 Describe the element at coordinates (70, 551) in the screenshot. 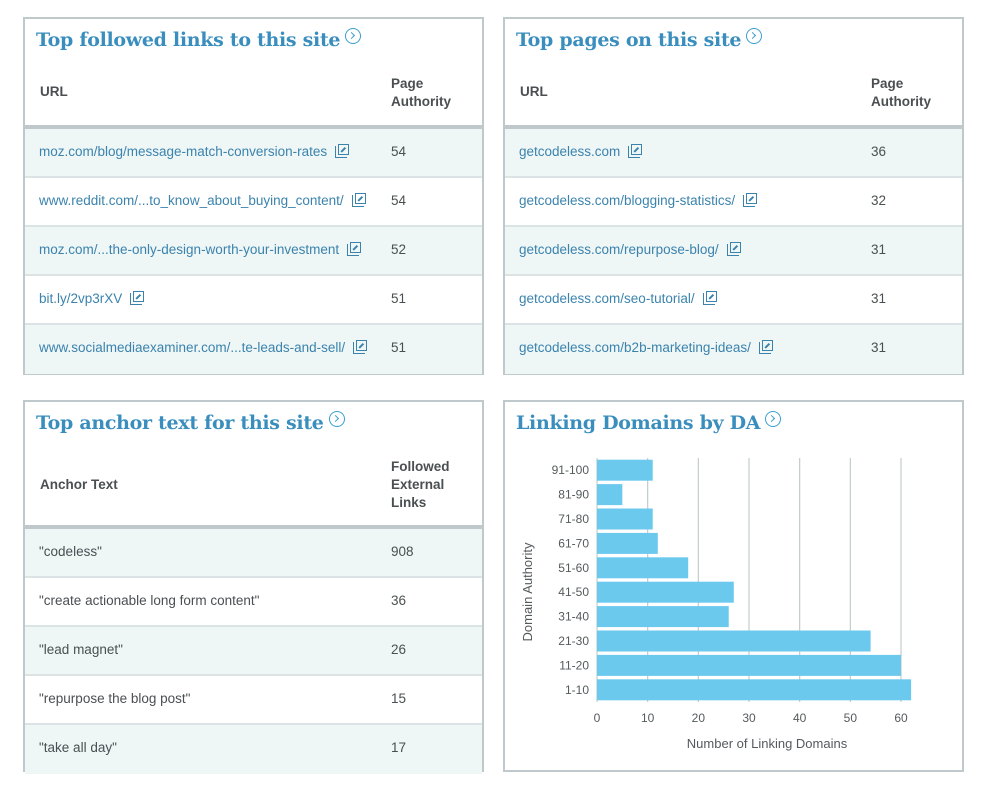

I see `anchor-text-value: "codeless"` at that location.